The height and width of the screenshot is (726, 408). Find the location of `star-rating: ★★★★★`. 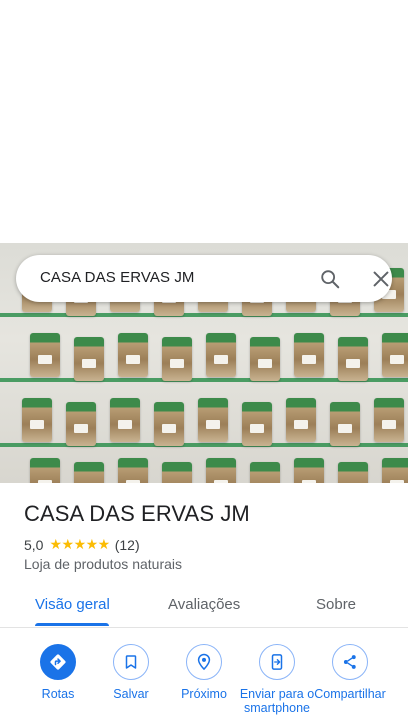

star-rating: ★★★★★ is located at coordinates (79, 544).